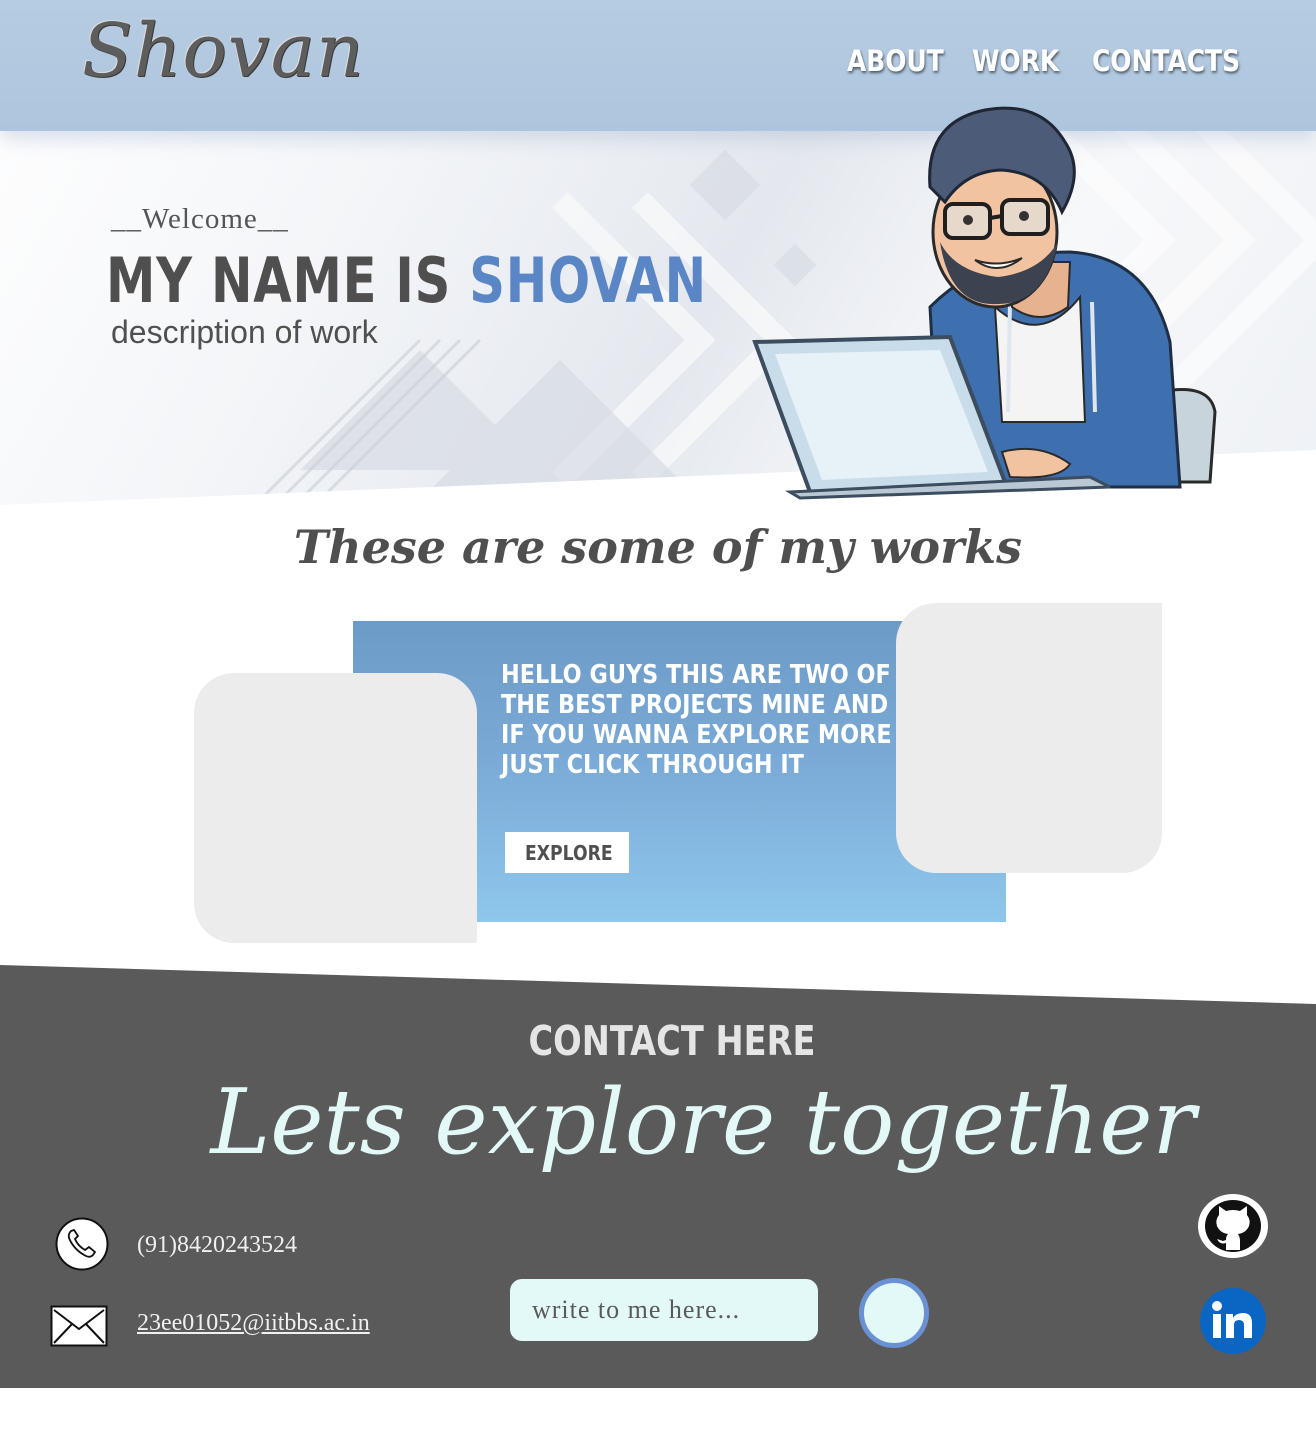 Image resolution: width=1316 pixels, height=1440 pixels. What do you see at coordinates (217, 1245) in the screenshot?
I see `phone-number: (91)8420243524` at bounding box center [217, 1245].